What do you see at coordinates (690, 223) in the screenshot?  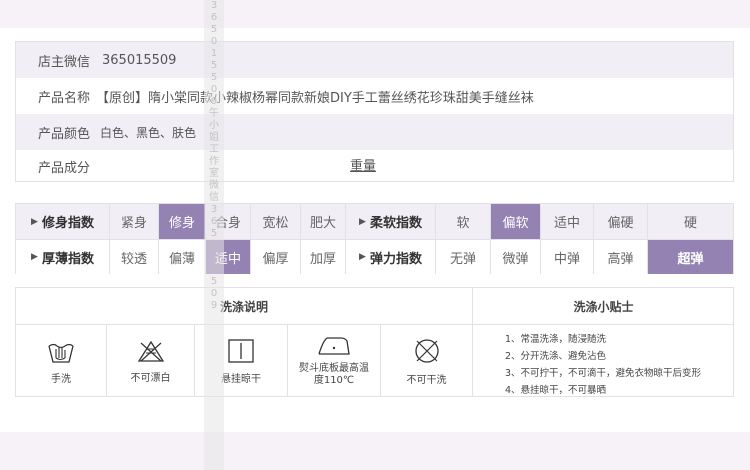 I see `softness-option: 硬` at bounding box center [690, 223].